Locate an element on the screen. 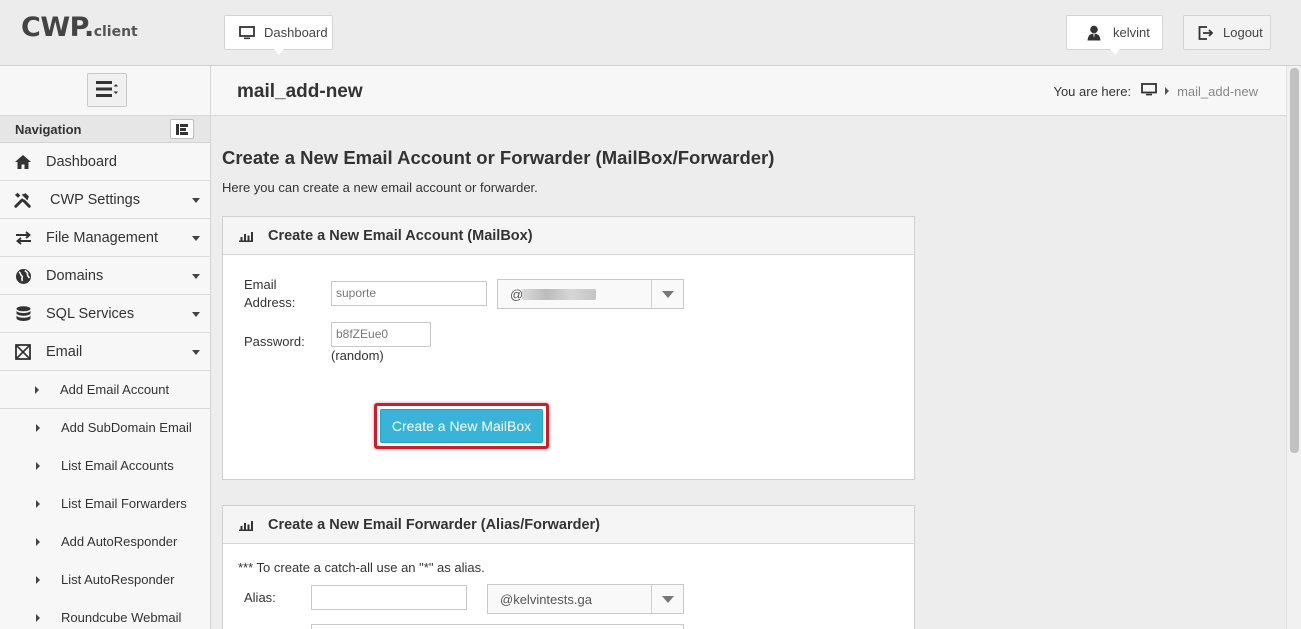 The height and width of the screenshot is (629, 1301). brand-name: CWP is located at coordinates (52, 27).